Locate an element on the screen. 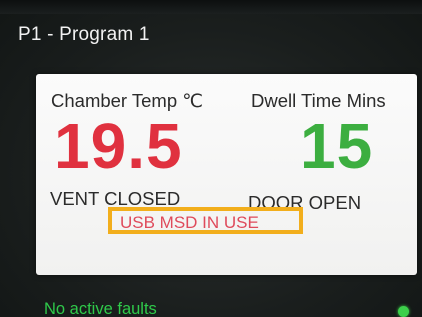  screen-bezel is located at coordinates (211, 7).